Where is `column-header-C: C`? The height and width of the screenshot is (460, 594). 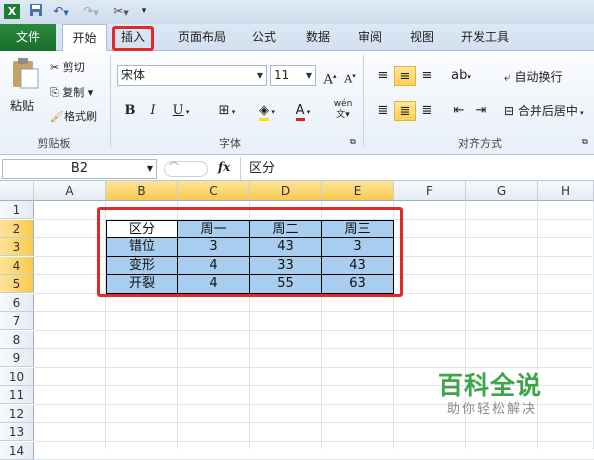
column-header-C: C is located at coordinates (214, 191).